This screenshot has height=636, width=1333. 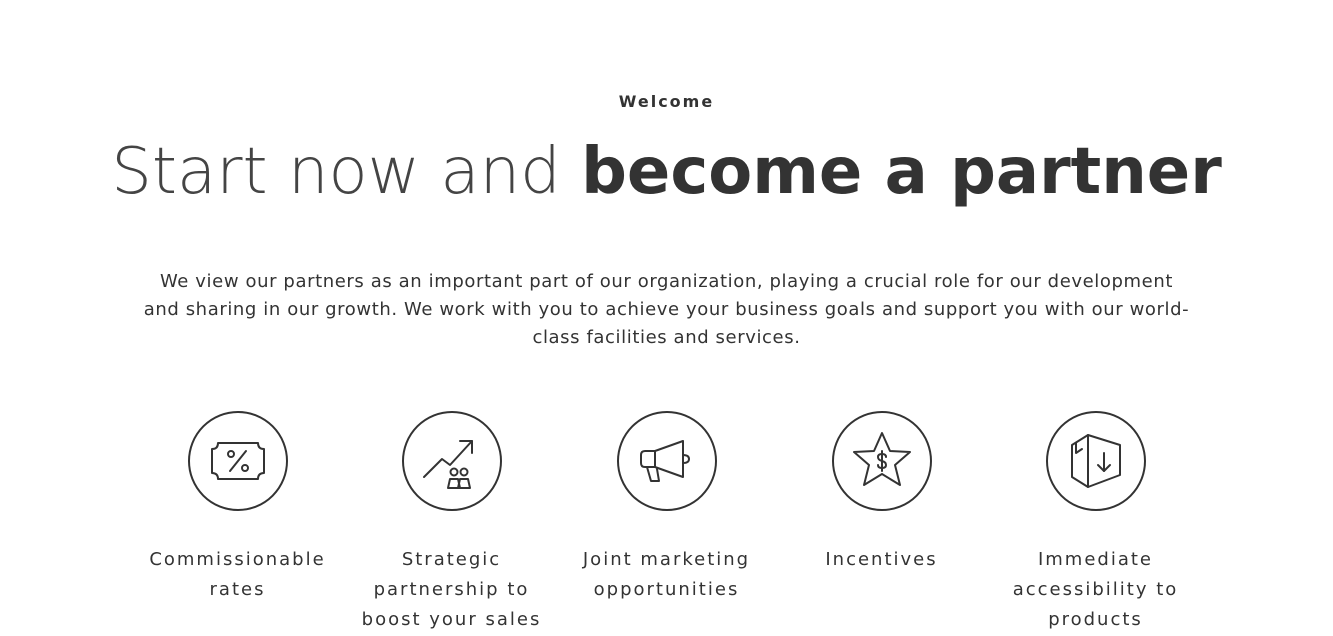 What do you see at coordinates (1095, 461) in the screenshot?
I see `box-download-icon` at bounding box center [1095, 461].